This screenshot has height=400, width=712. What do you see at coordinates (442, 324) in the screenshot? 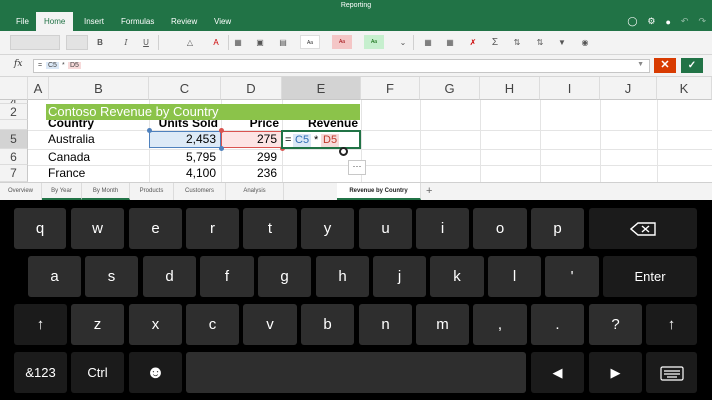
I see `key-m: m` at bounding box center [442, 324].